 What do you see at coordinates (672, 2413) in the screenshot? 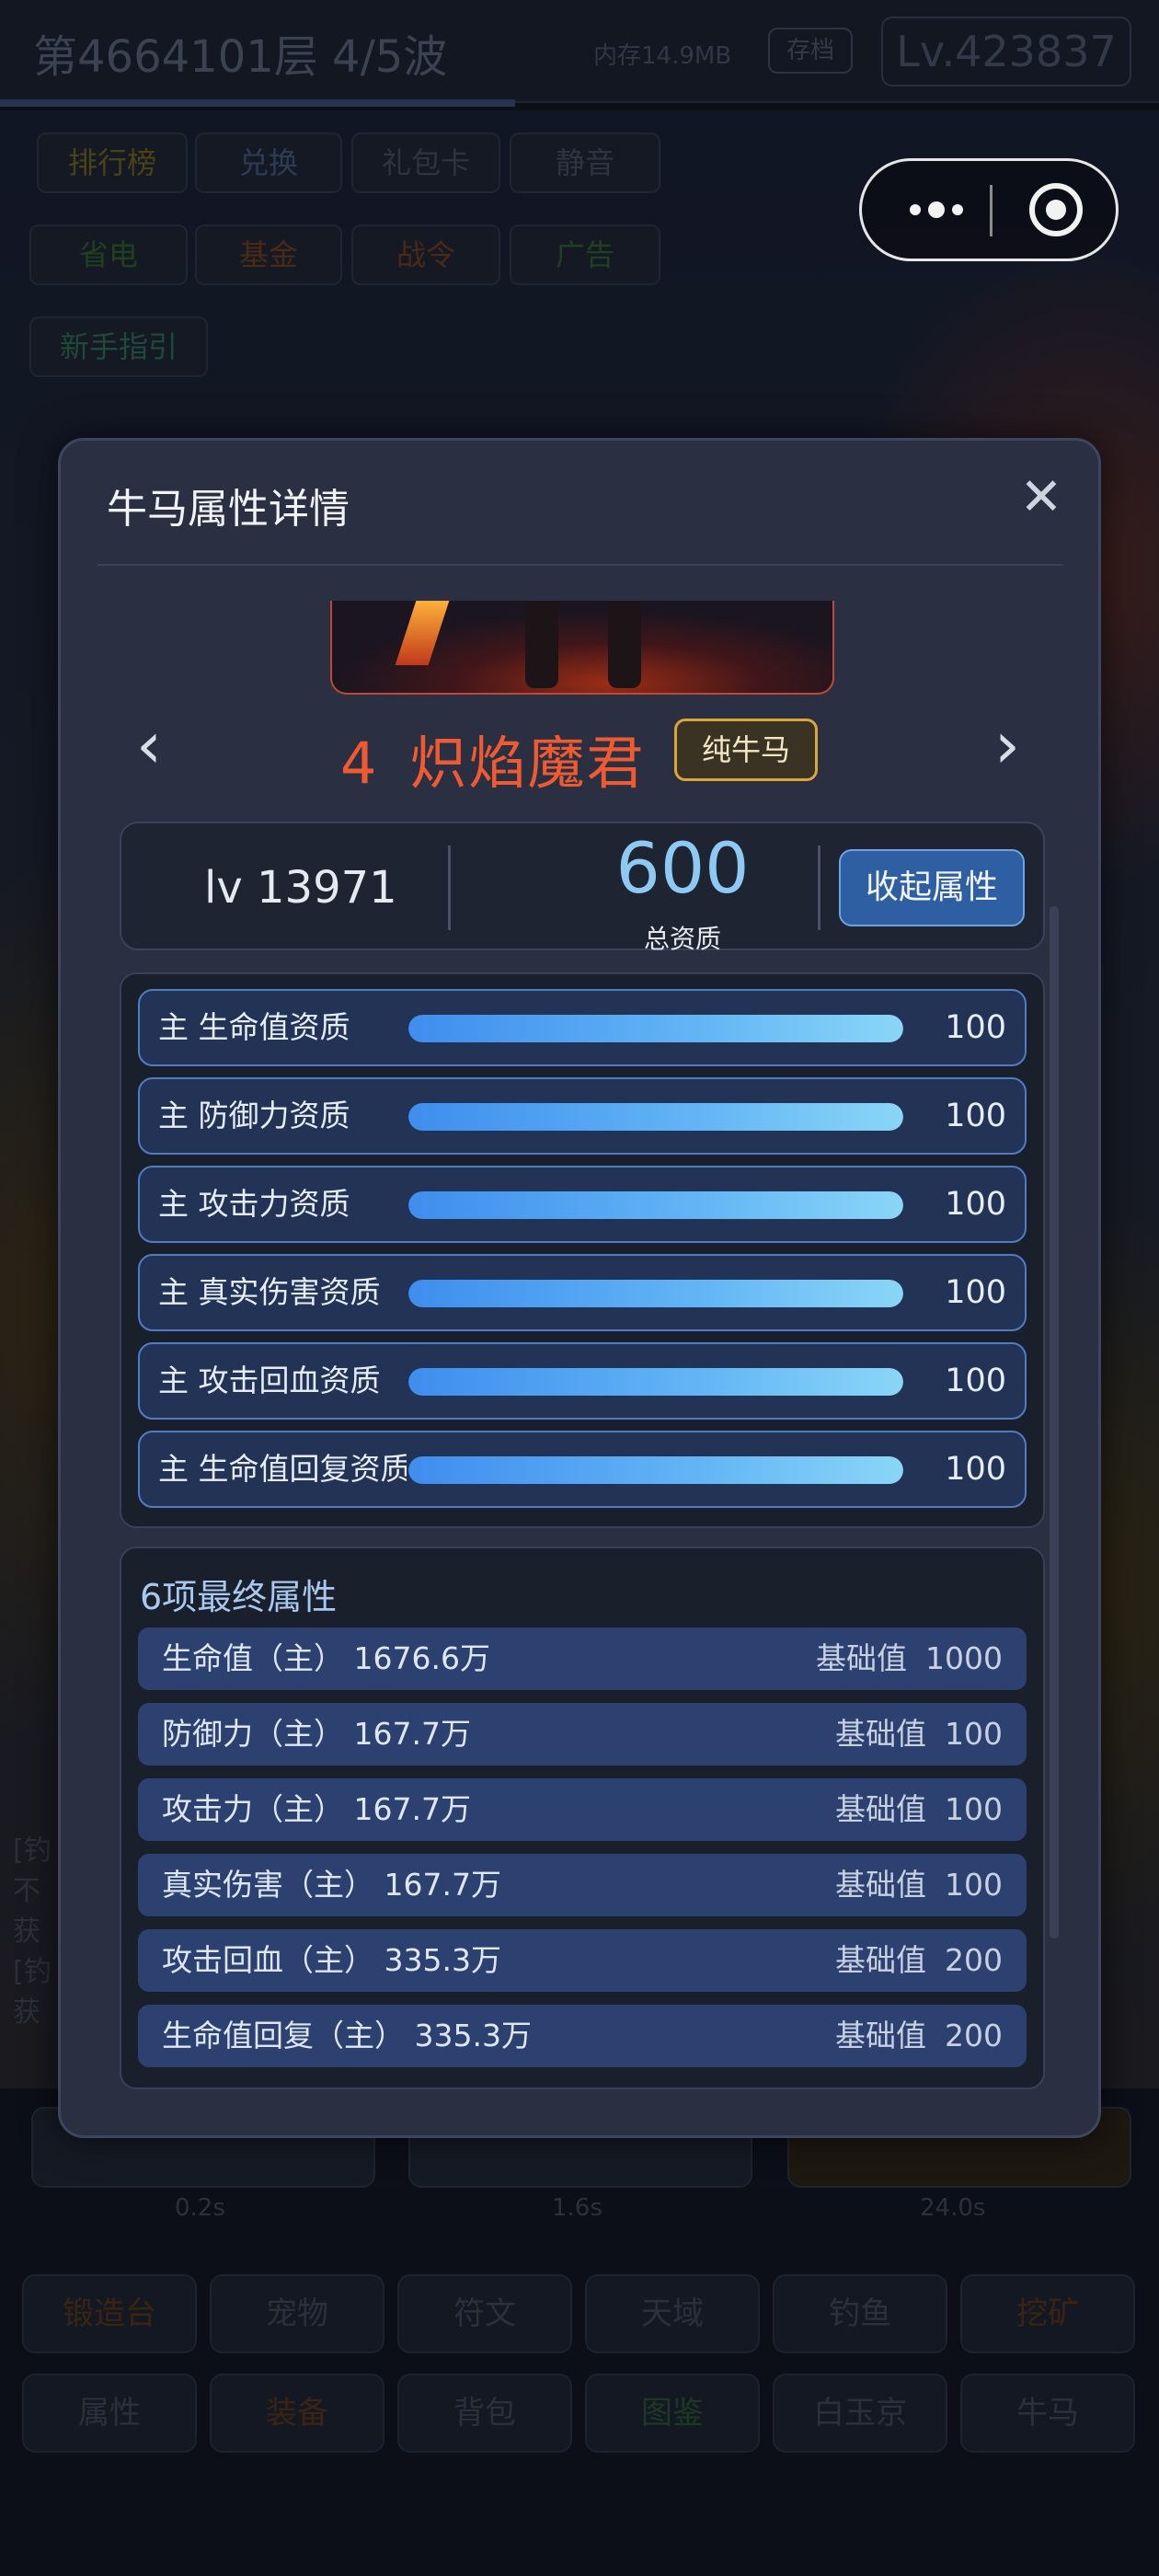
I see `nav-codex: 图鉴` at bounding box center [672, 2413].